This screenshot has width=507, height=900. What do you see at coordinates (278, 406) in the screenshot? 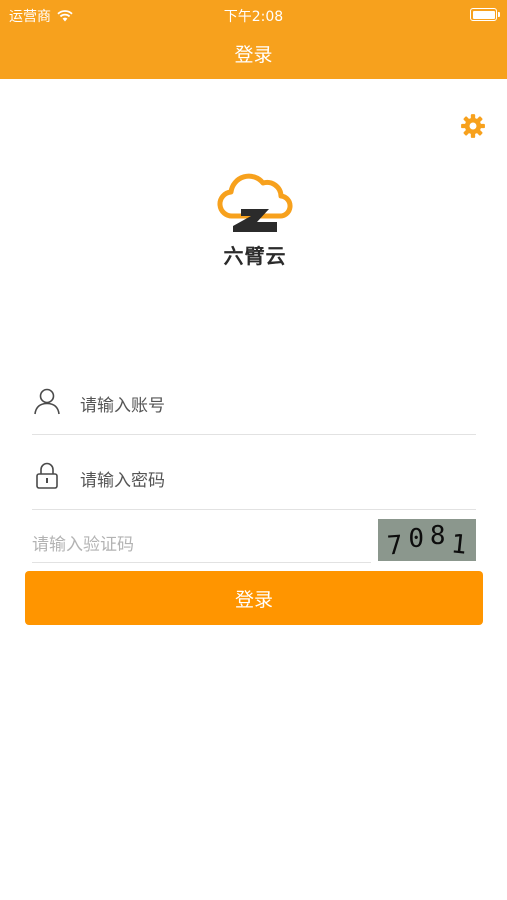
I see `username-input` at bounding box center [278, 406].